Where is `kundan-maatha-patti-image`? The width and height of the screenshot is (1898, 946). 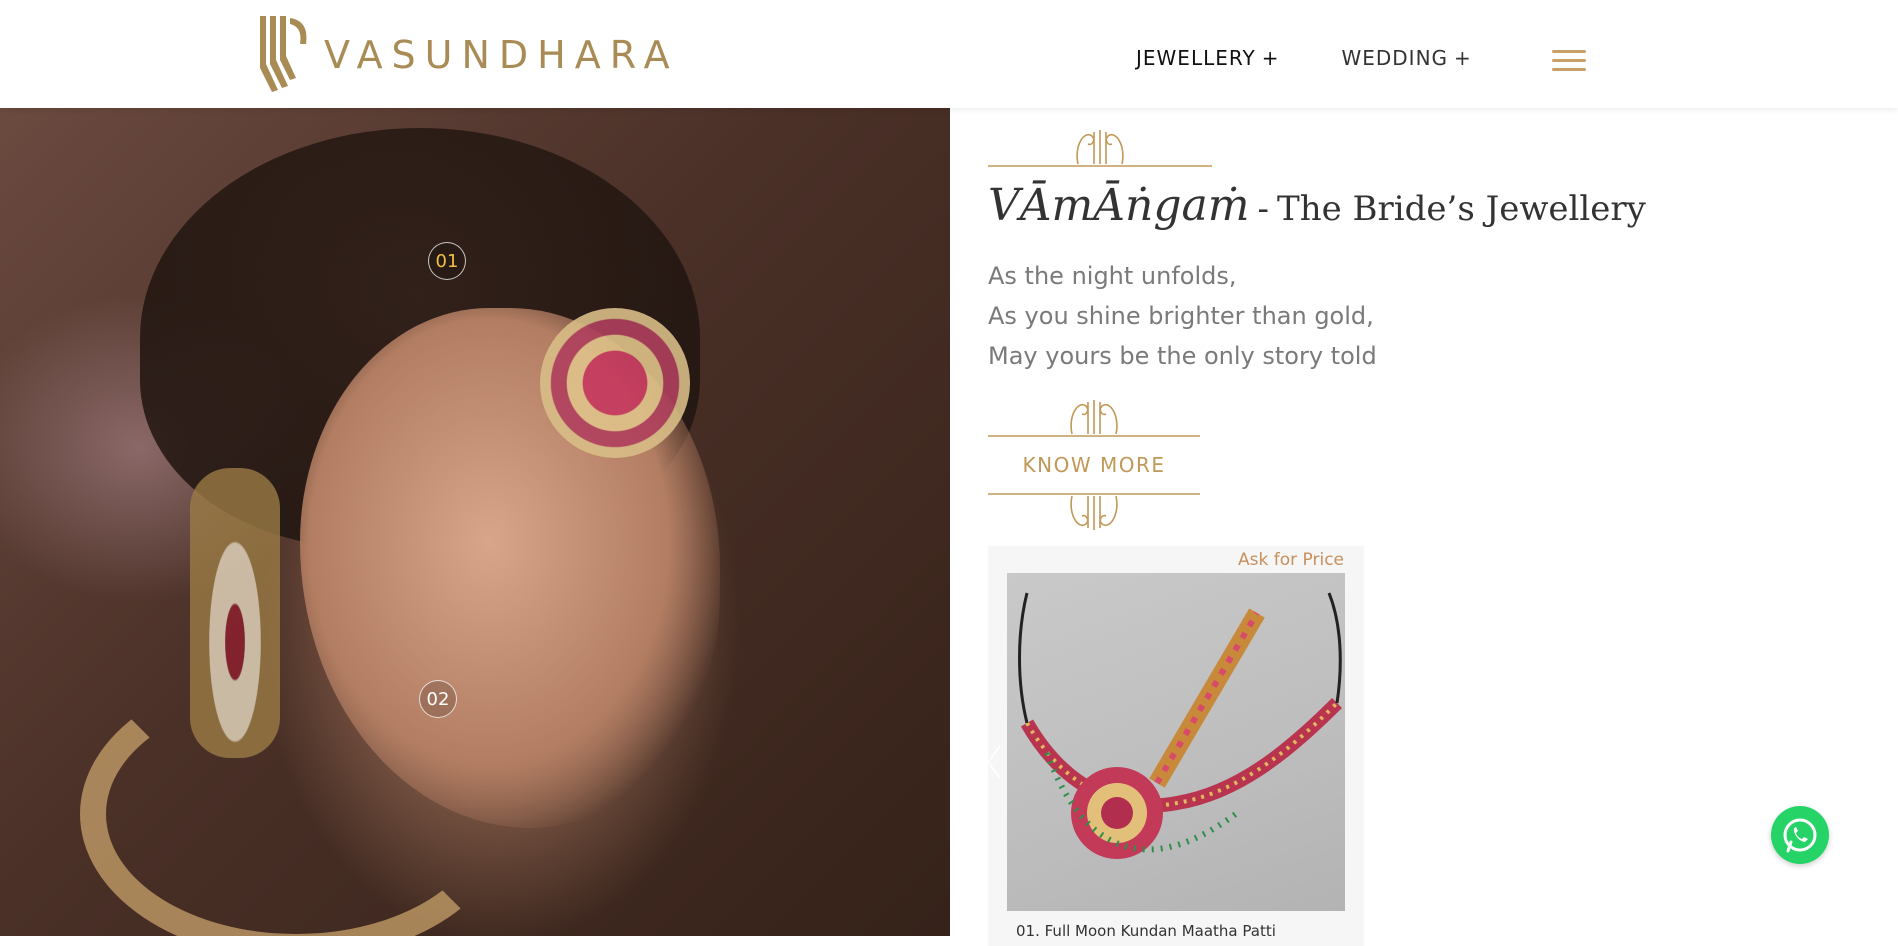 kundan-maatha-patti-image is located at coordinates (1176, 742).